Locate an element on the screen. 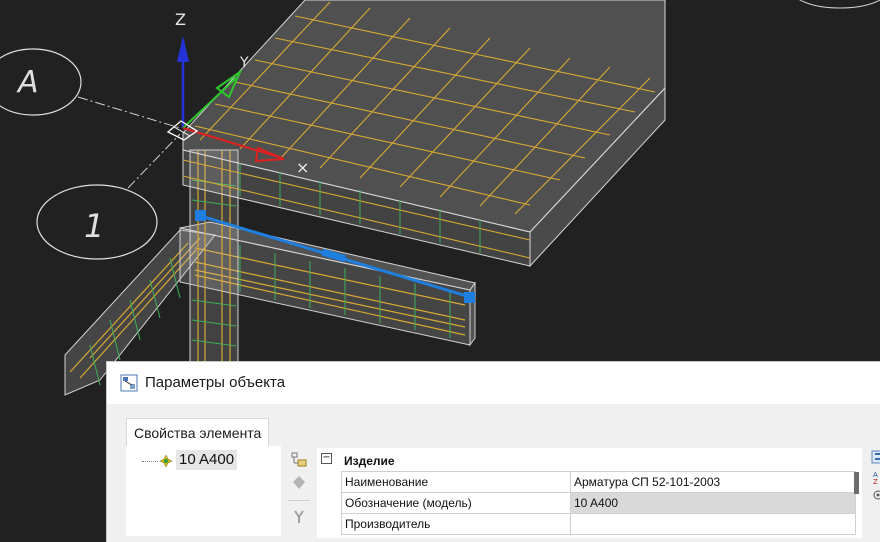 This screenshot has width=880, height=542. element-tree: 10 A400 is located at coordinates (203, 491).